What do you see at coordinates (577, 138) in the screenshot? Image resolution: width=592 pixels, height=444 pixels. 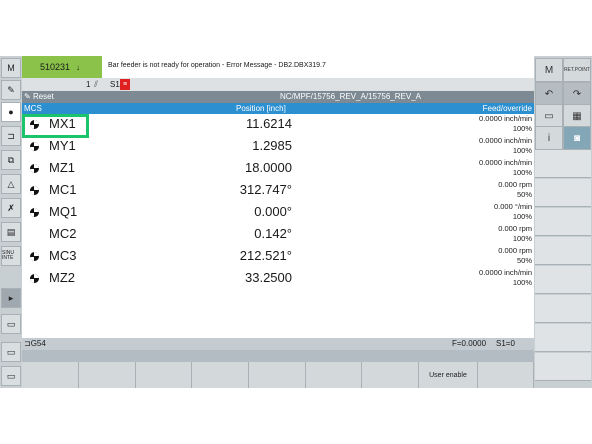 I see `camera-icon: ◙` at bounding box center [577, 138].